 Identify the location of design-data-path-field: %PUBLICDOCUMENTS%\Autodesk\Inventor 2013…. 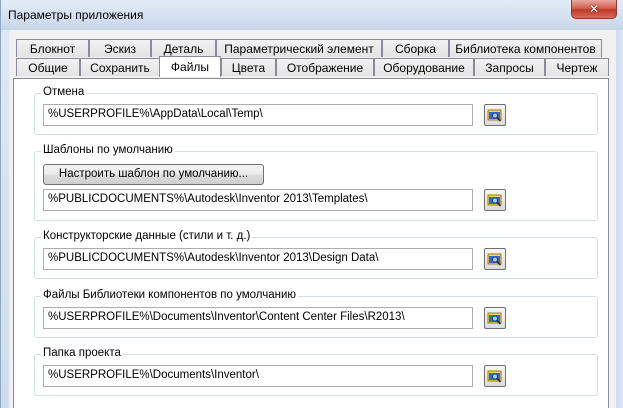
(258, 259).